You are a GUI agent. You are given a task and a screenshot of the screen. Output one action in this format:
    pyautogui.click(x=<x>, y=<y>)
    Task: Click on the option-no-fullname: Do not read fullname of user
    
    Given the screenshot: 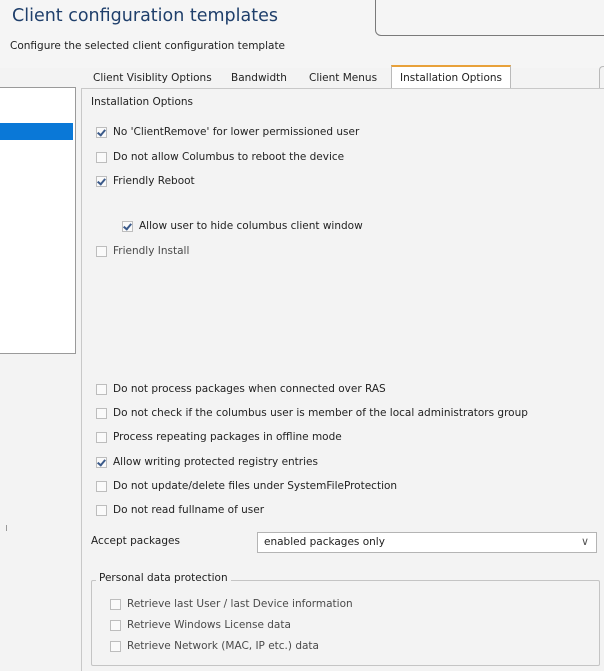 What is the action you would take?
    pyautogui.click(x=180, y=510)
    